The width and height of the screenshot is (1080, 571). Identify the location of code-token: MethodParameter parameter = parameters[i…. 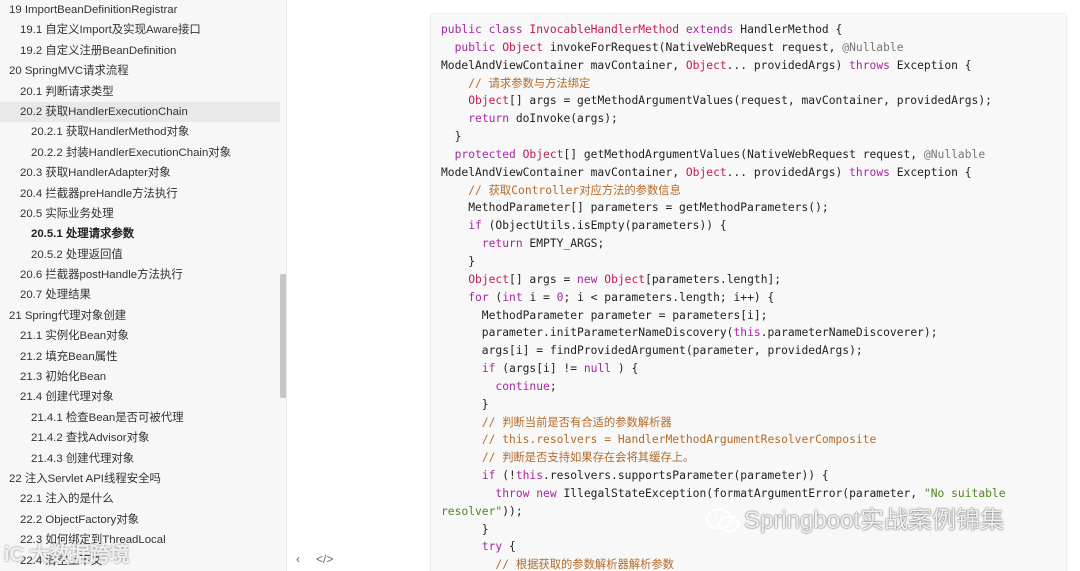
(604, 315).